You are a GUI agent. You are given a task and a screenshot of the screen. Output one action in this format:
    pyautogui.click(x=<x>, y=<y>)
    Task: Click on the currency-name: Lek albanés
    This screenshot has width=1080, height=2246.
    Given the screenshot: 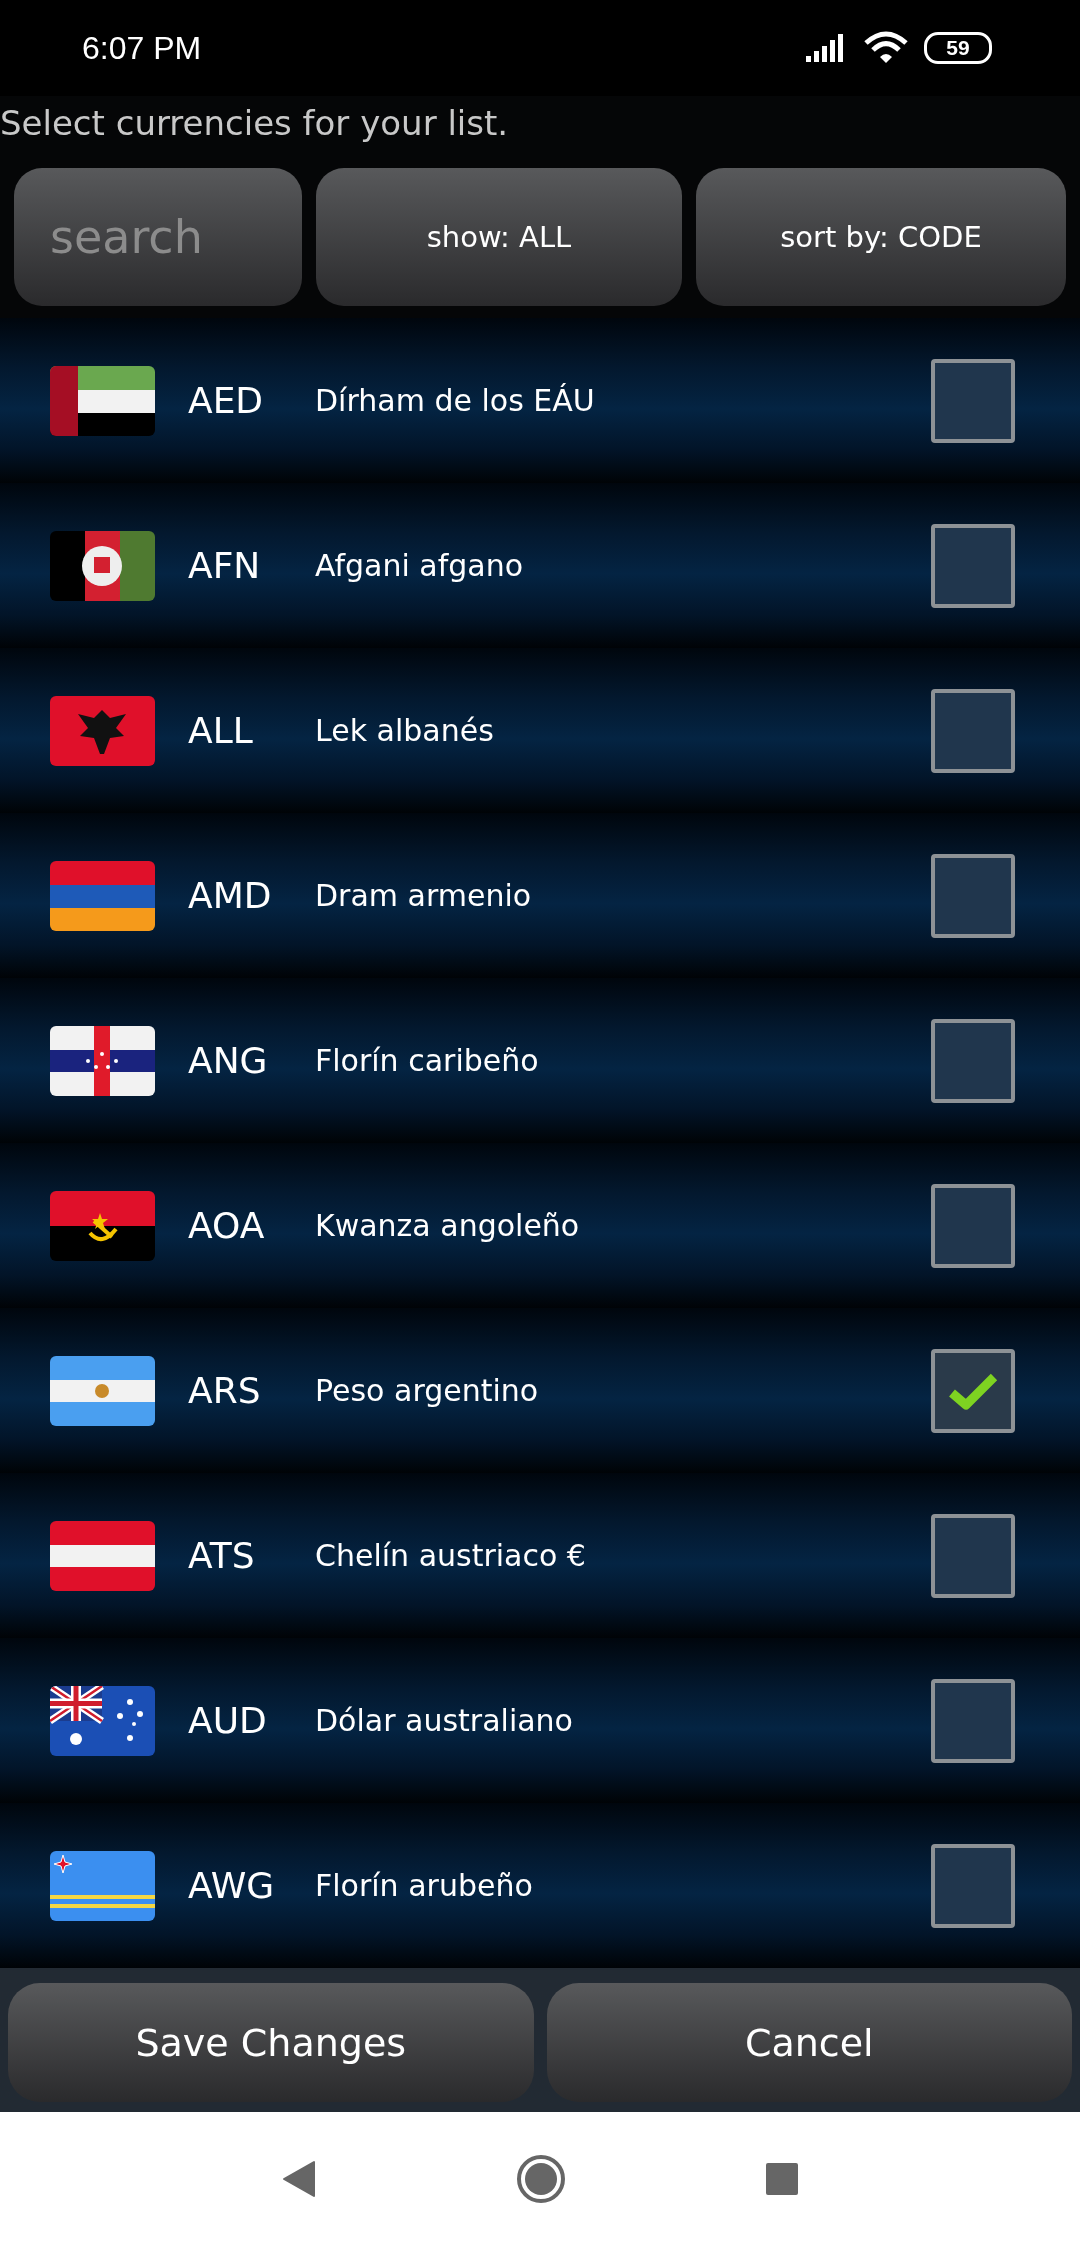 What is the action you would take?
    pyautogui.click(x=405, y=730)
    